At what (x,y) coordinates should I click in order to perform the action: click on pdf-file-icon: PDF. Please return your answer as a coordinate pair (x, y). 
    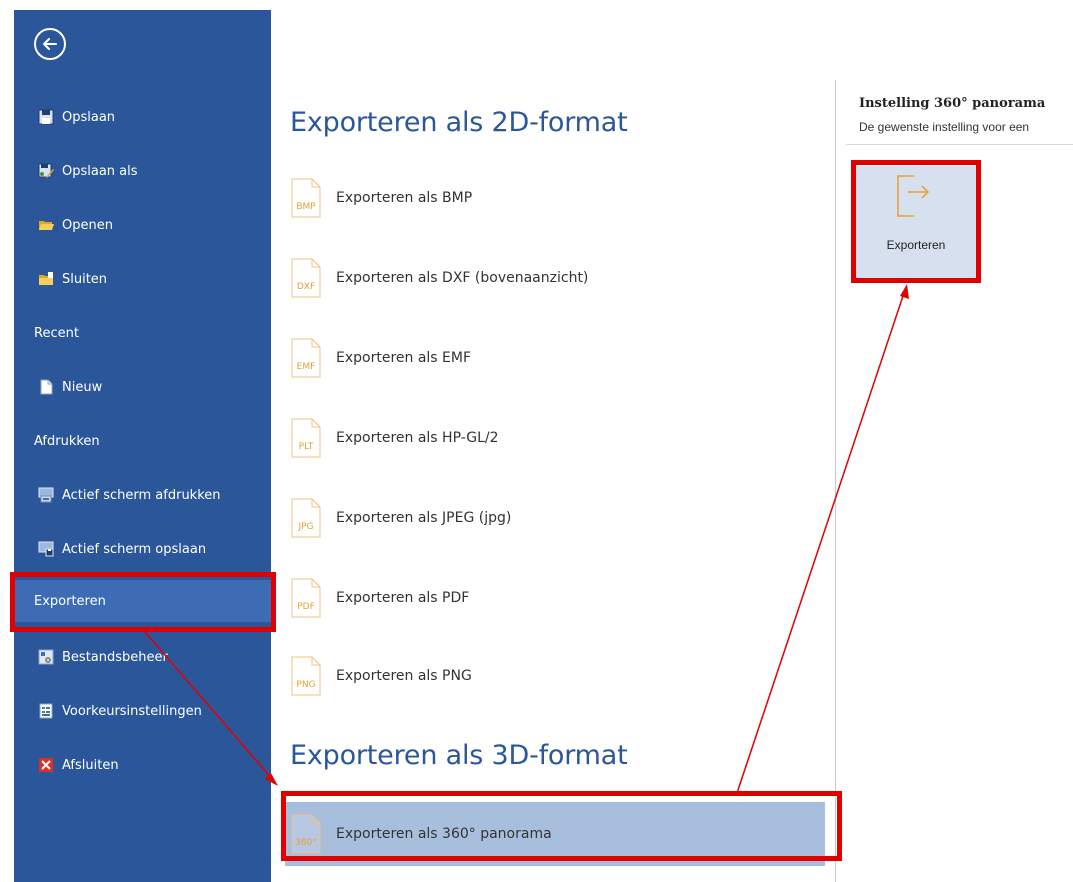
    Looking at the image, I should click on (306, 598).